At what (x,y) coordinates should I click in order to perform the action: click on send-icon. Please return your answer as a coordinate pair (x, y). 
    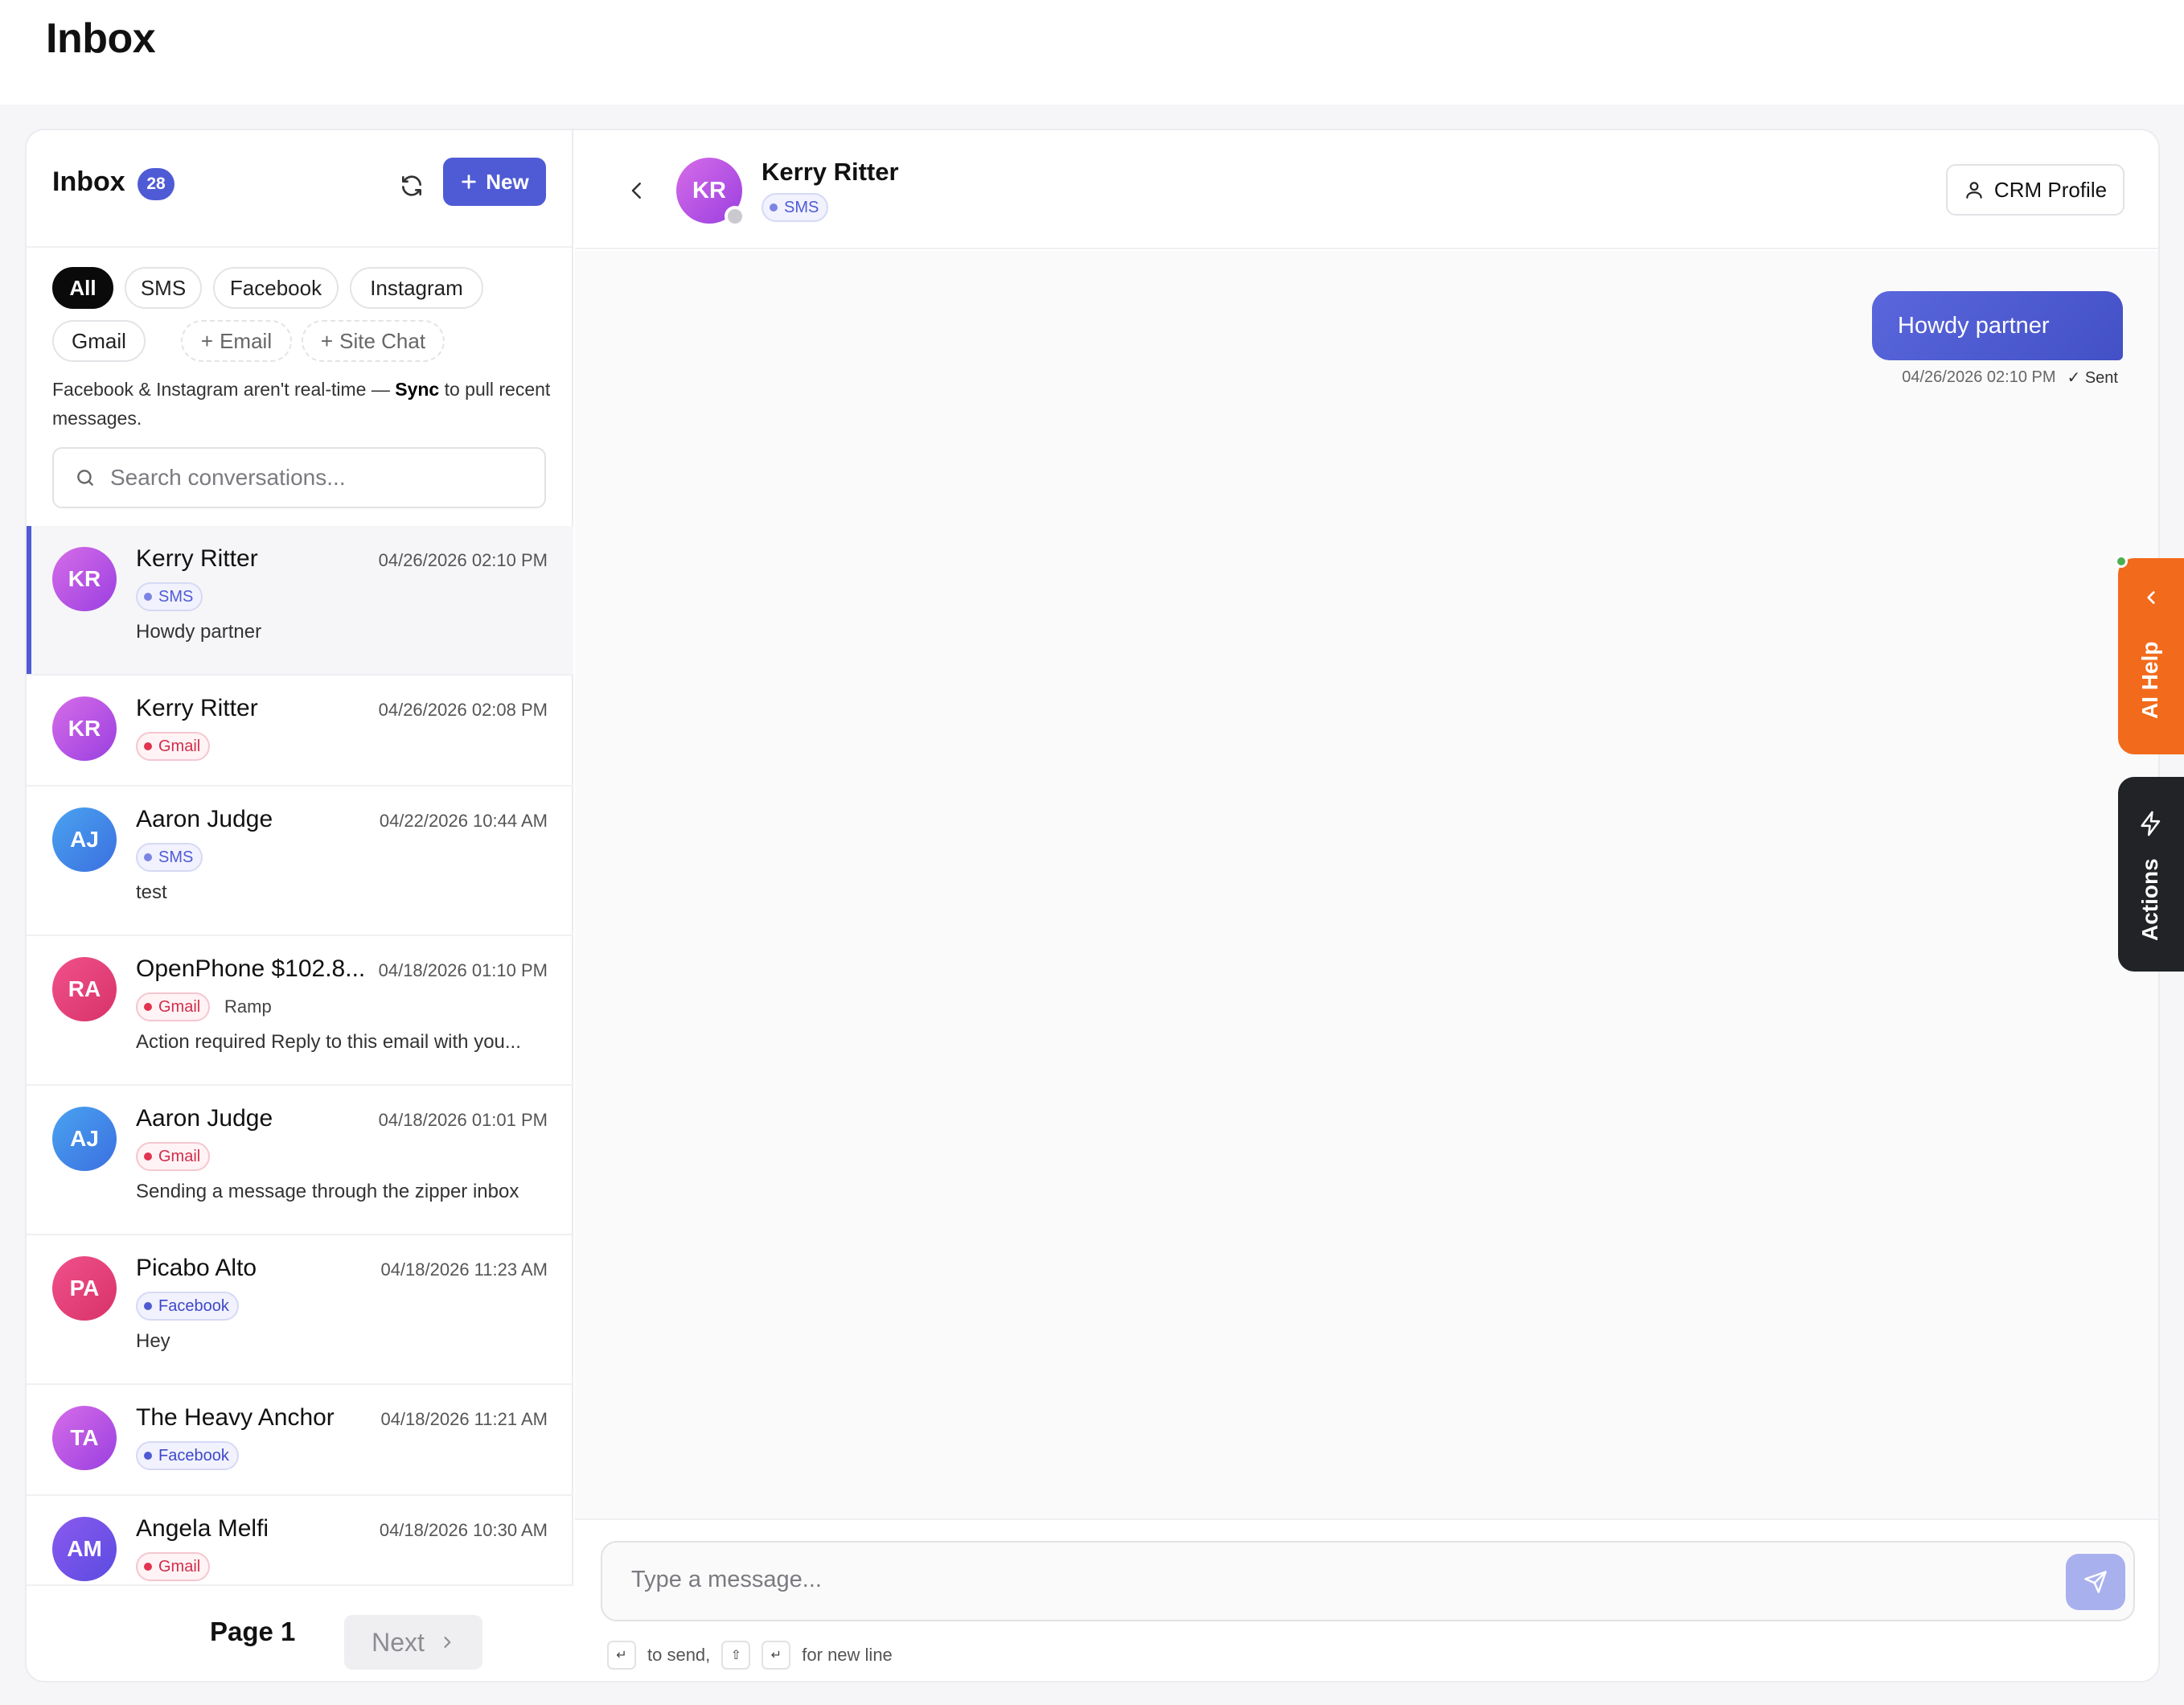
    Looking at the image, I should click on (2095, 1582).